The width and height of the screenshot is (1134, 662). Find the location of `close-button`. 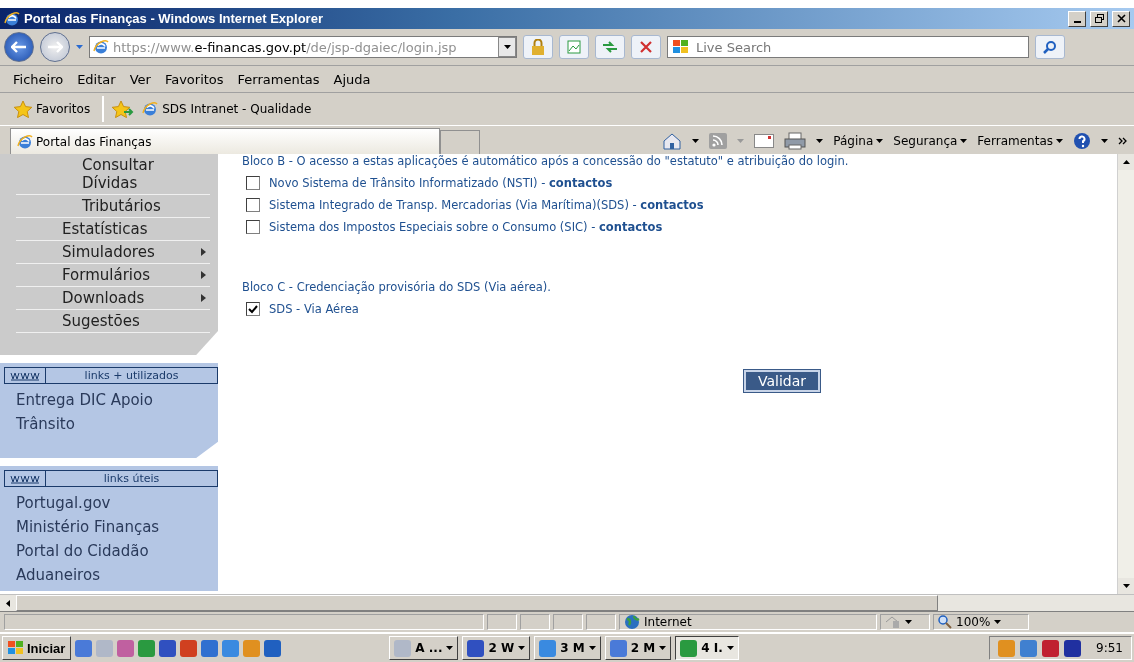

close-button is located at coordinates (1121, 18).